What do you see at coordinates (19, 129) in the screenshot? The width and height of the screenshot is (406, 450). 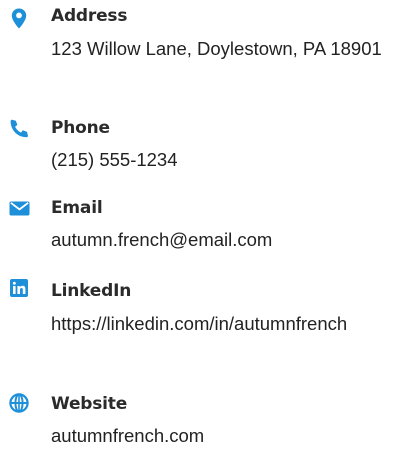 I see `phone-icon` at bounding box center [19, 129].